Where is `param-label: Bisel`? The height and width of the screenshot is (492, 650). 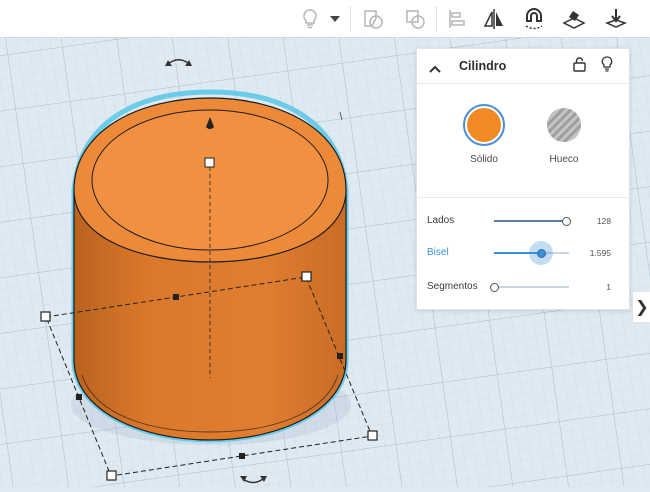 param-label: Bisel is located at coordinates (438, 252).